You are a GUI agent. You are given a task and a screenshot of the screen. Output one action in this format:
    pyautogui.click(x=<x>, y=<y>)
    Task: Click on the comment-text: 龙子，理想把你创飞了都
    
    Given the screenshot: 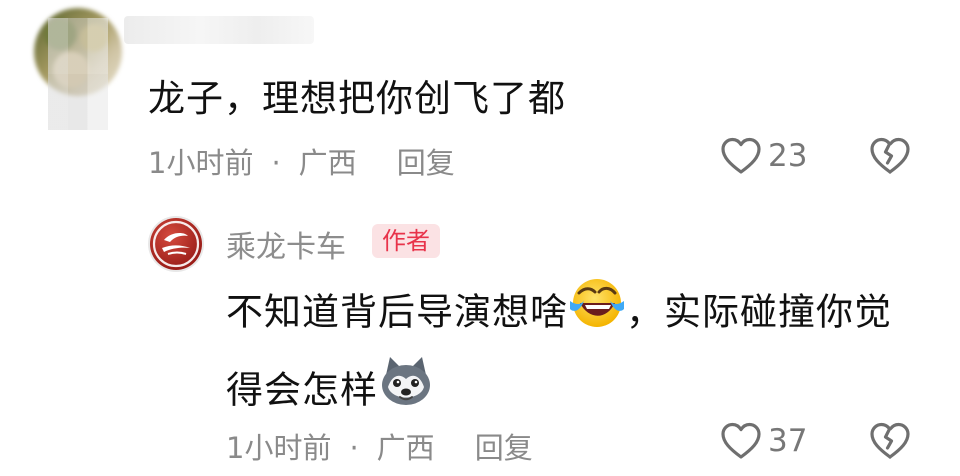 What is the action you would take?
    pyautogui.click(x=357, y=98)
    